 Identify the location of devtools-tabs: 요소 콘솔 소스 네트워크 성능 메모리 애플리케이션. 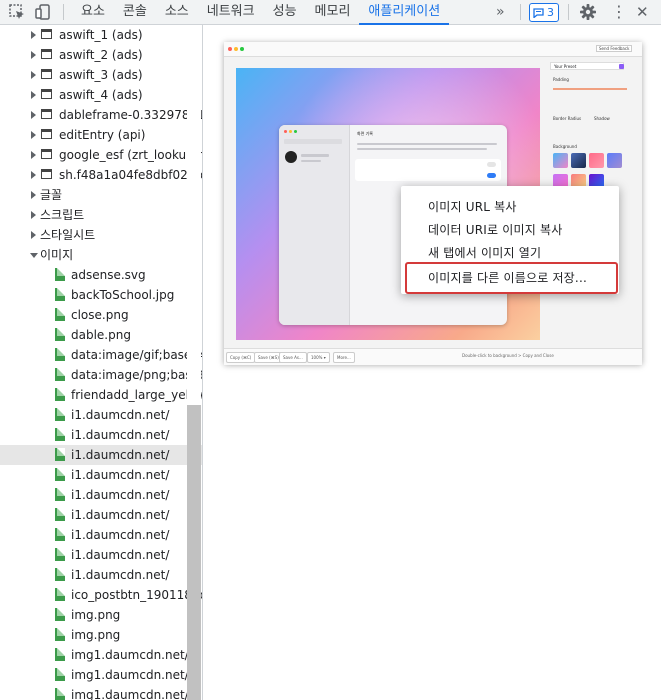
(260, 12).